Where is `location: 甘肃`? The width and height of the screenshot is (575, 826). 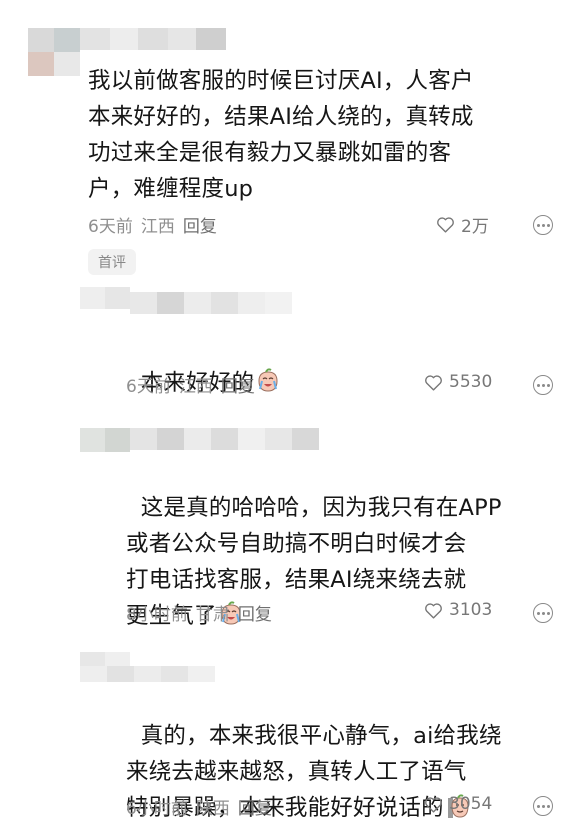 location: 甘肃 is located at coordinates (212, 615).